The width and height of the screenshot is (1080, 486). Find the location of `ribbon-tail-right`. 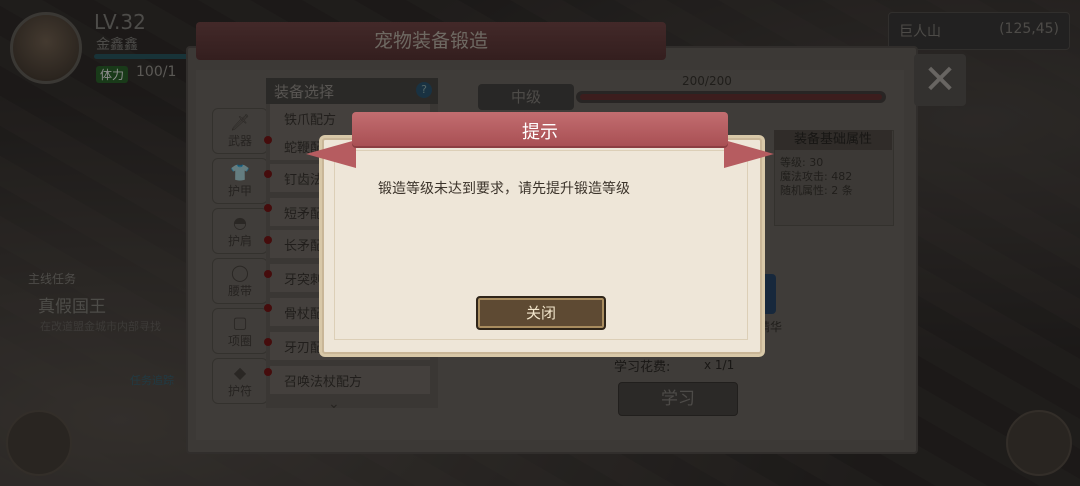

ribbon-tail-right is located at coordinates (749, 154).